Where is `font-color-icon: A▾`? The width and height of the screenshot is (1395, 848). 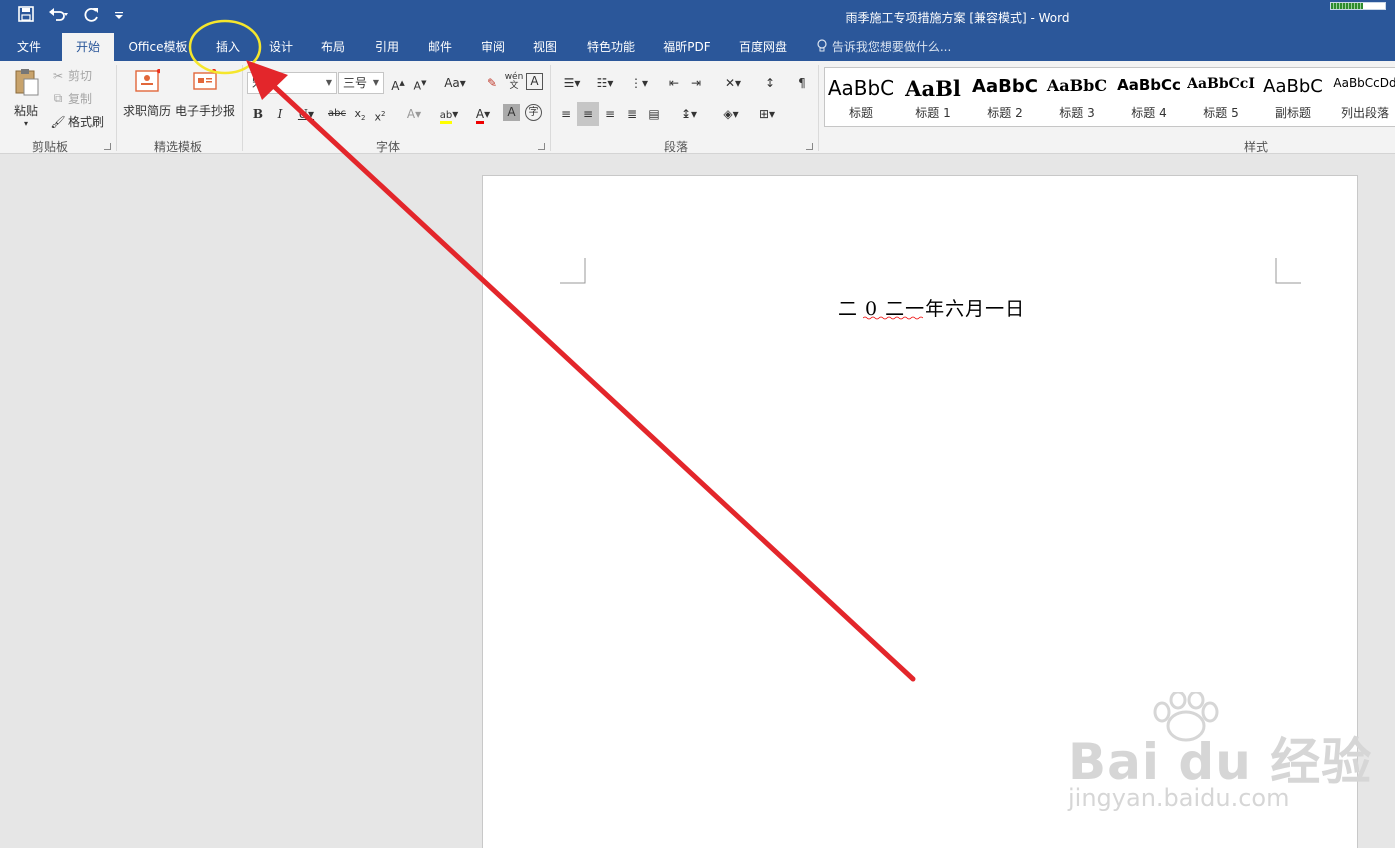
font-color-icon: A▾ is located at coordinates (483, 114).